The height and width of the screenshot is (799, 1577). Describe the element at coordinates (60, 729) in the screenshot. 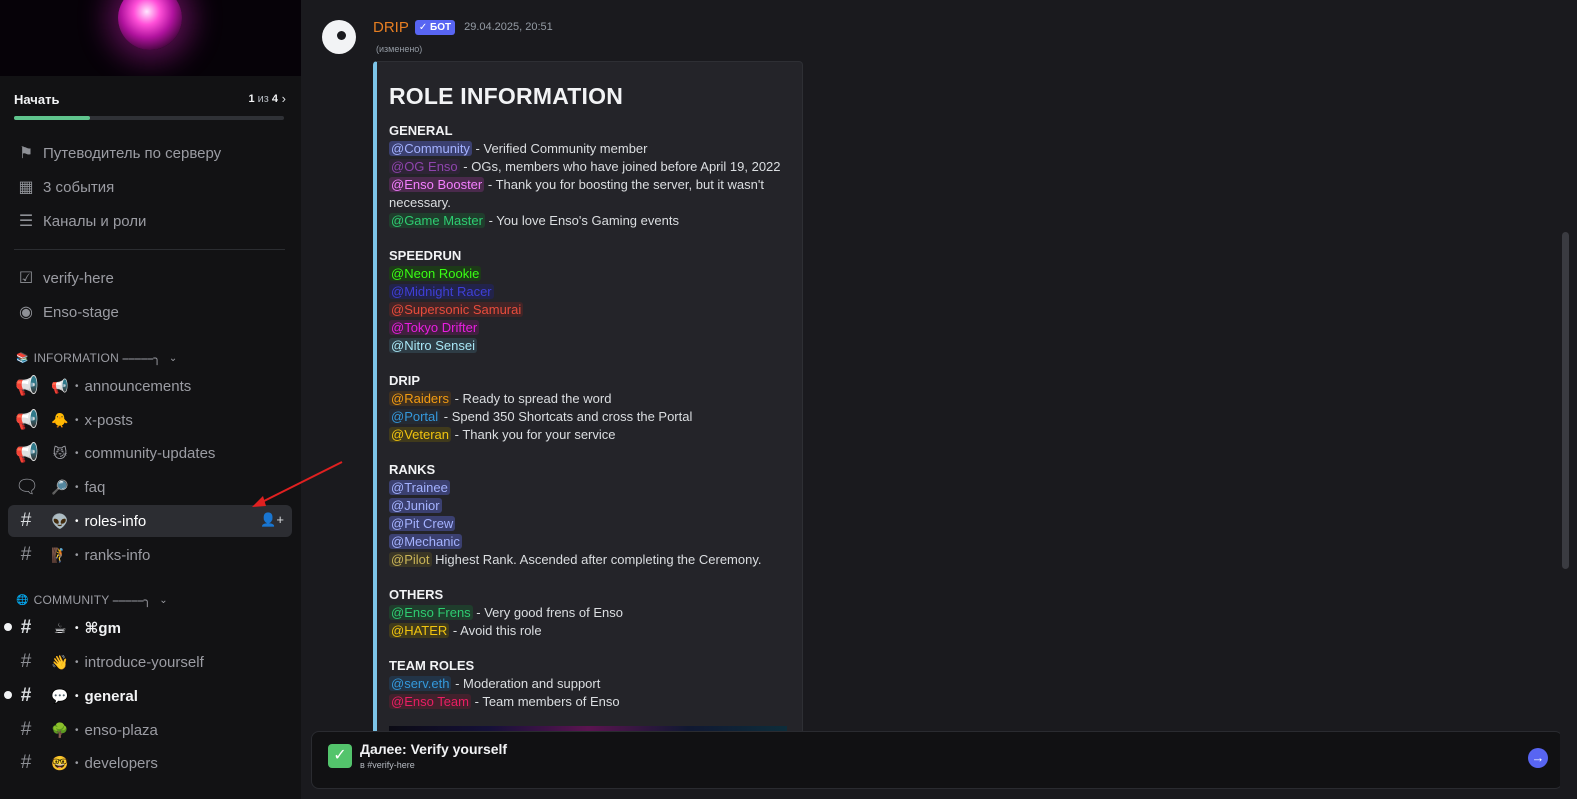

I see `channel-emoji: 🌳` at that location.